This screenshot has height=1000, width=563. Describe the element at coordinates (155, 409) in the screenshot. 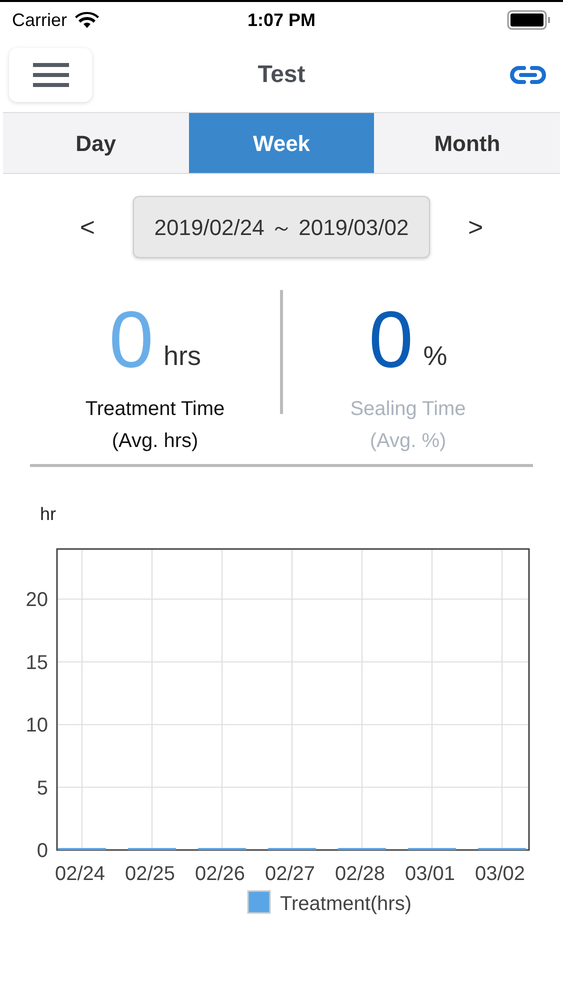

I see `stat-label: Treatment Time` at that location.